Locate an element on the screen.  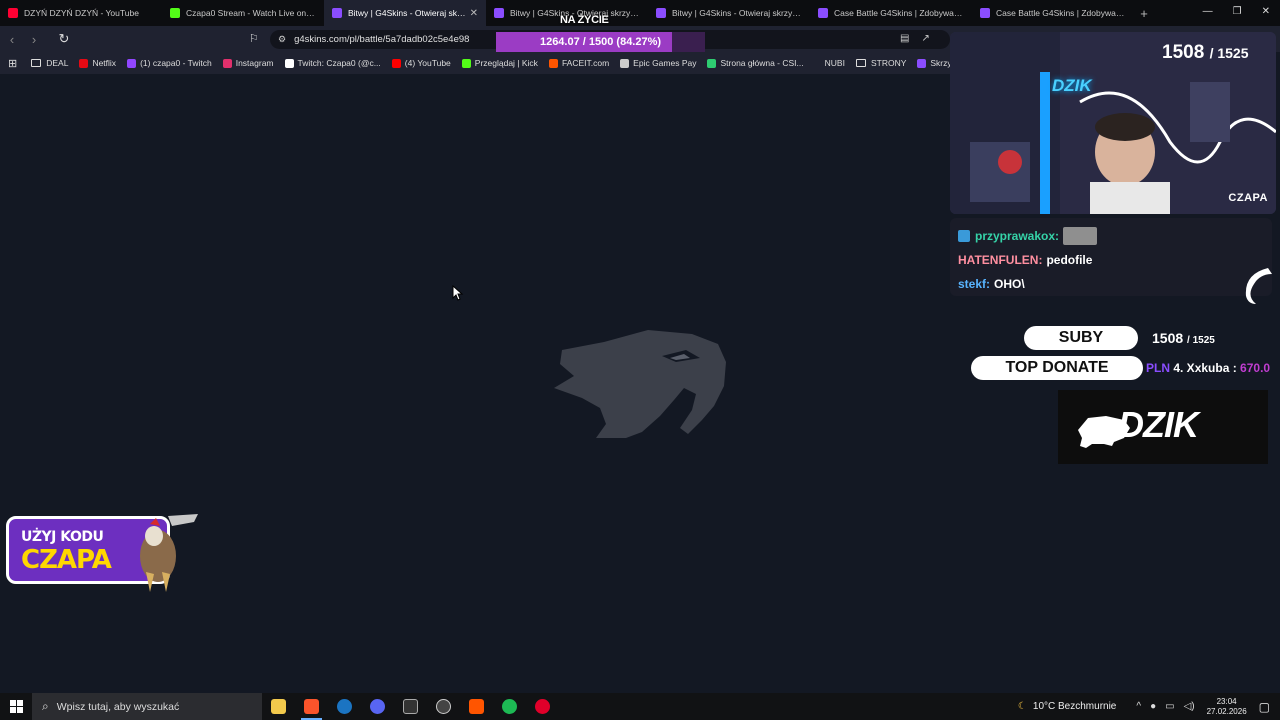
clock-time: 23:04 is located at coordinates (1226, 701).